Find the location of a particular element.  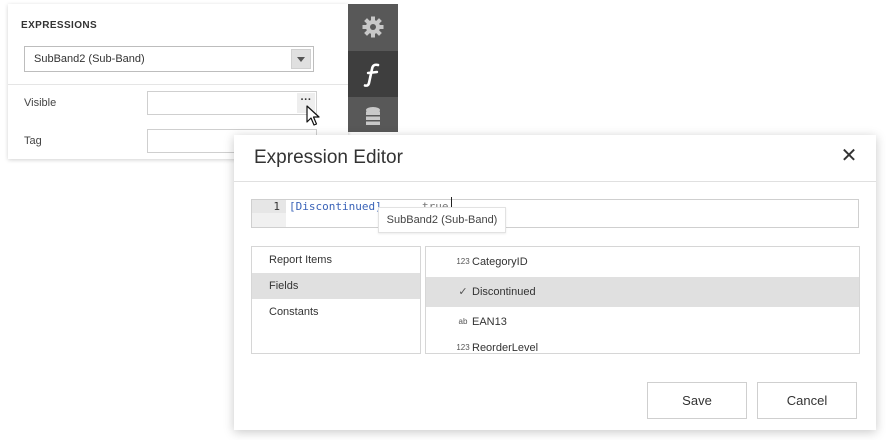

autocomplete-tooltip: SubBand2 (Sub-Band) is located at coordinates (442, 220).